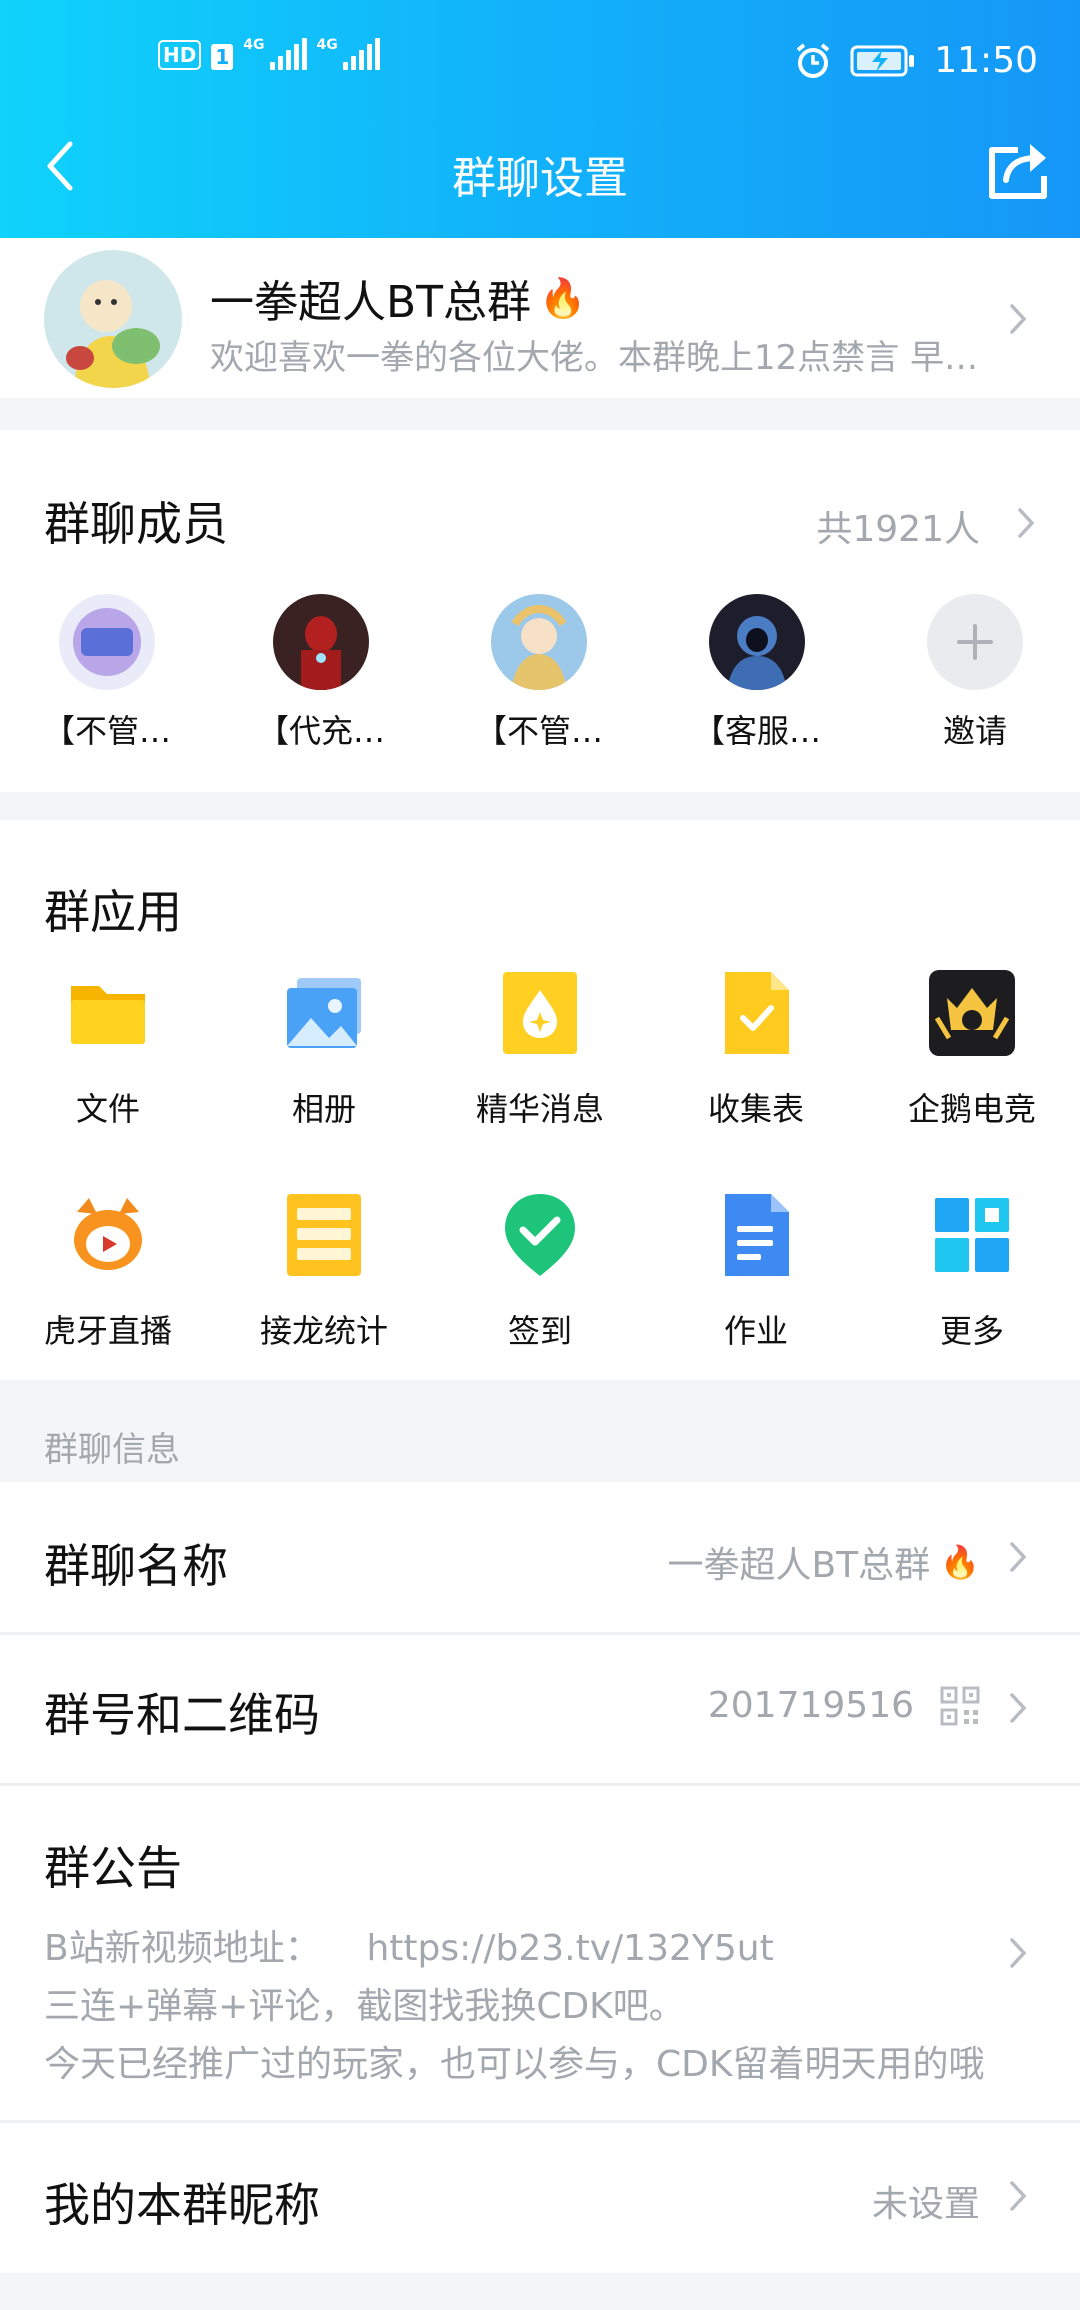 The height and width of the screenshot is (2310, 1080). I want to click on qr-code-icon, so click(960, 1705).